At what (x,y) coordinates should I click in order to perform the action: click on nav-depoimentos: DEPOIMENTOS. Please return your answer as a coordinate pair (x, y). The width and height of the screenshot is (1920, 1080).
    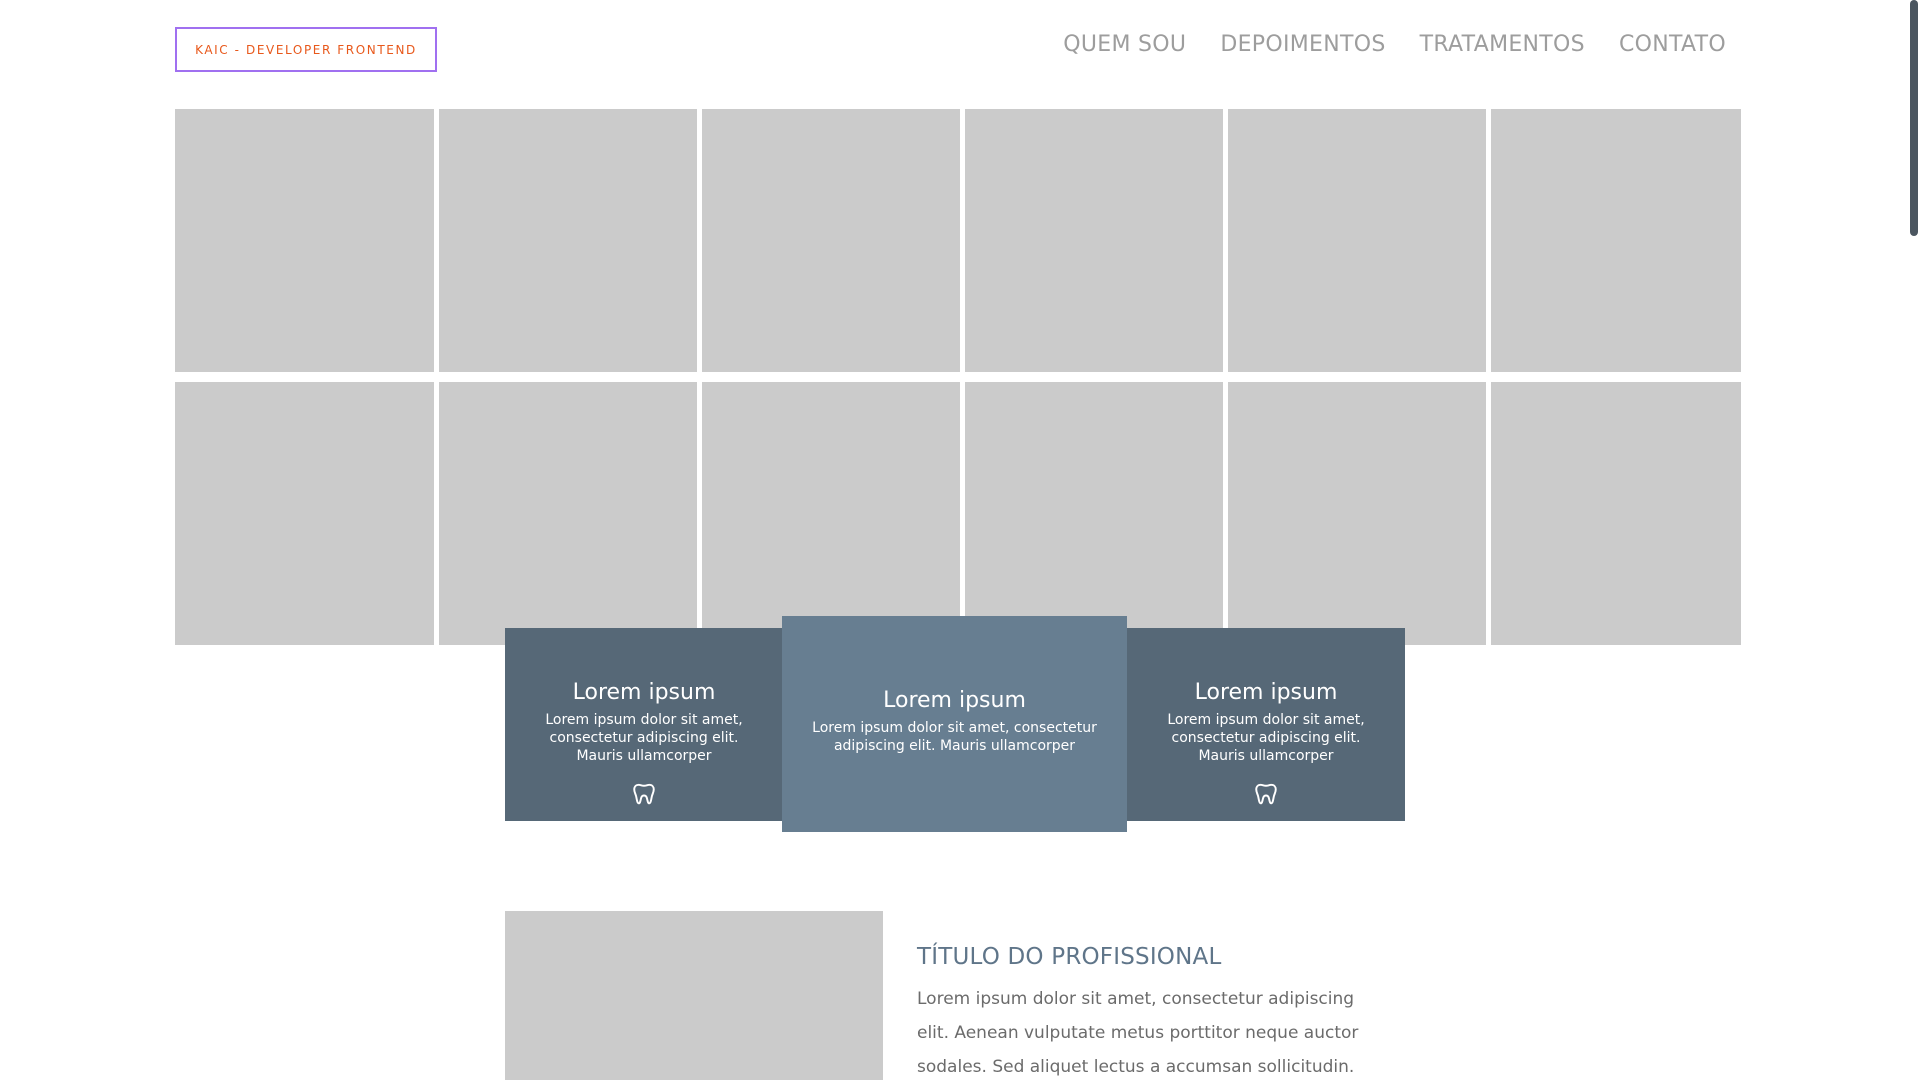
    Looking at the image, I should click on (1302, 44).